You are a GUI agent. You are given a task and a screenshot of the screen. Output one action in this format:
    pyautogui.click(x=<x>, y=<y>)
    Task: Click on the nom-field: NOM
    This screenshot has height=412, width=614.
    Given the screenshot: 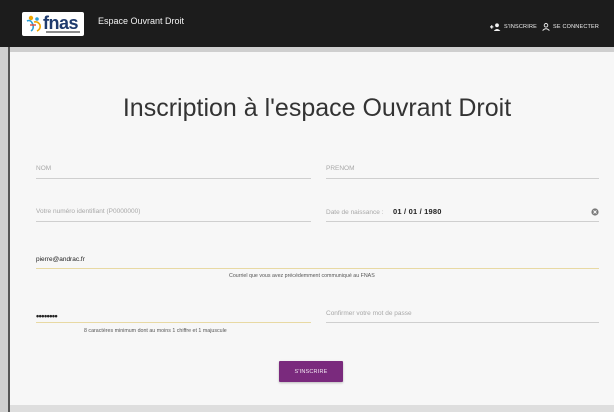 What is the action you would take?
    pyautogui.click(x=43, y=169)
    